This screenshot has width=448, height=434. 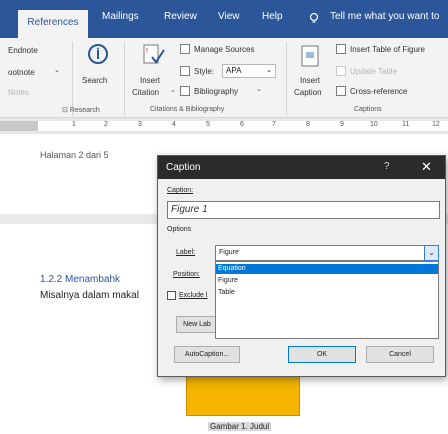 I want to click on tab-mailings: Mailings, so click(x=120, y=16).